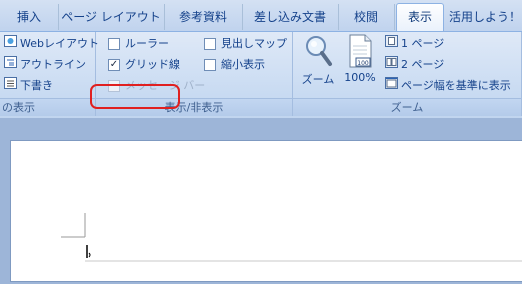  I want to click on zoom-button: ズーム, so click(318, 60).